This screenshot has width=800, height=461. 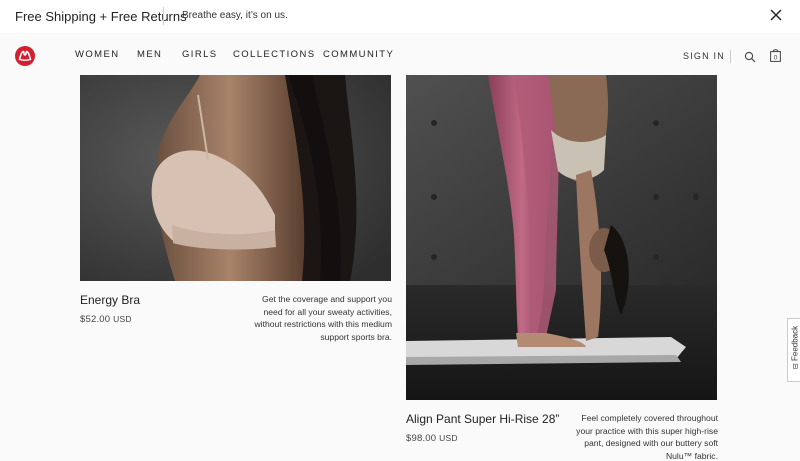 What do you see at coordinates (358, 54) in the screenshot?
I see `nav-community: COMMUNITY` at bounding box center [358, 54].